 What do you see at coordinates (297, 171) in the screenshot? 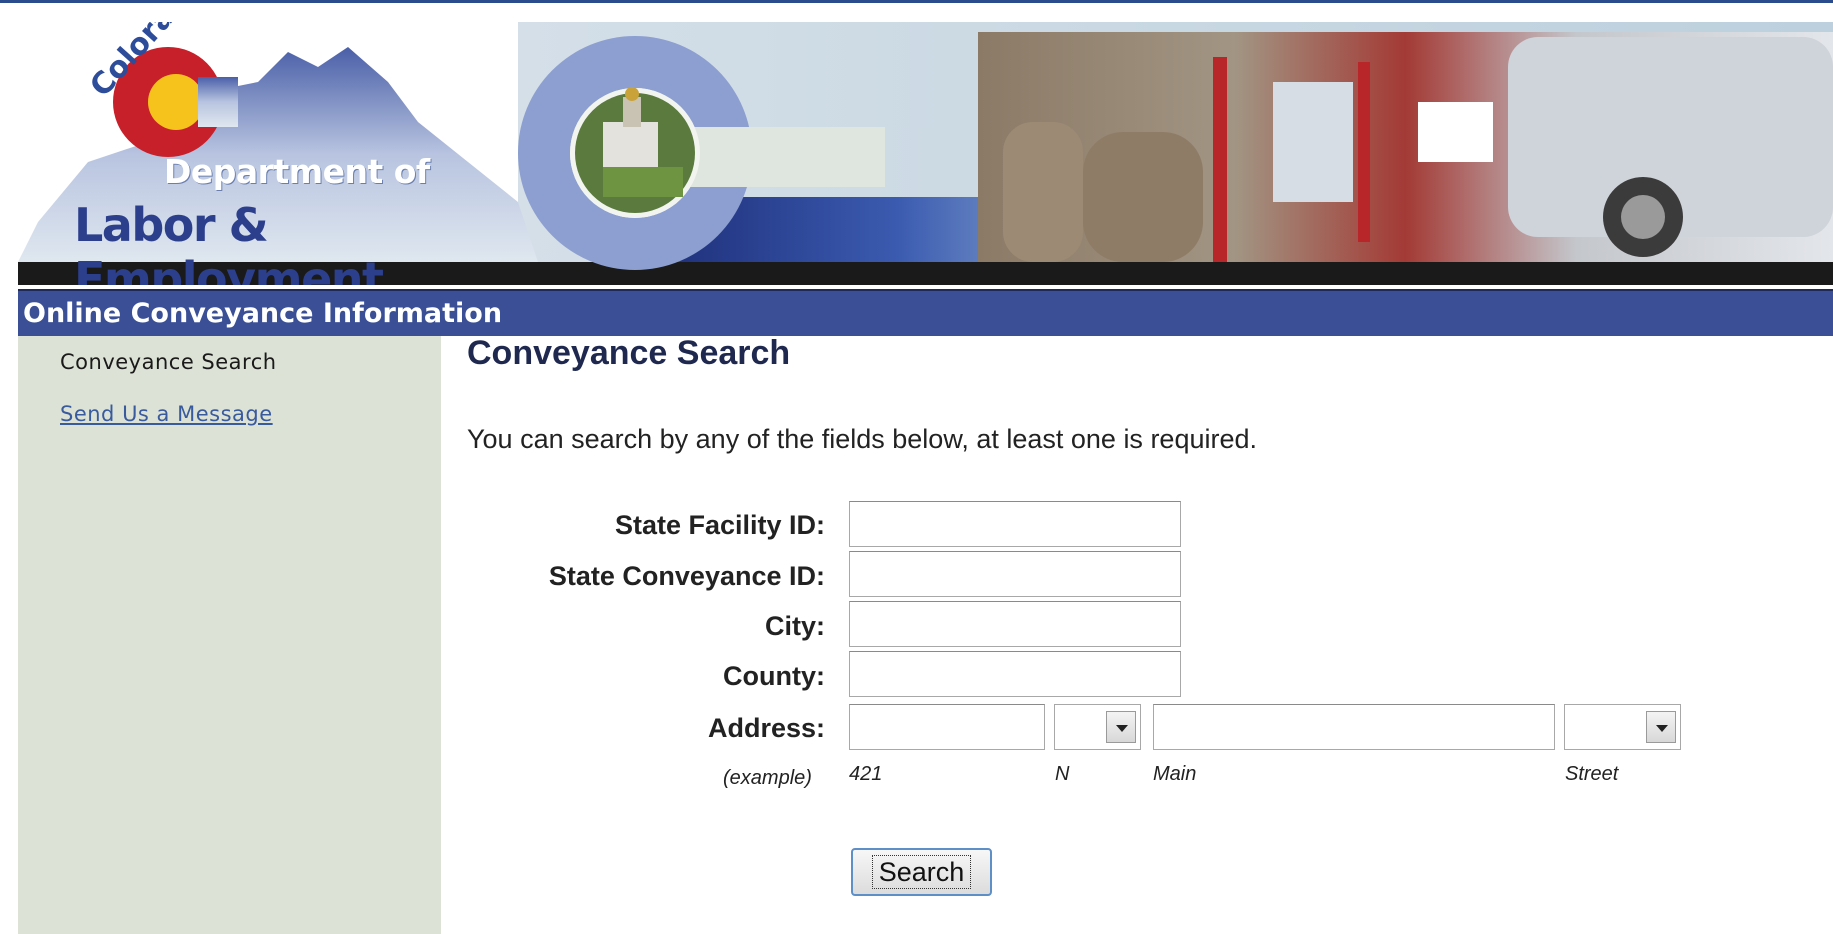
I see `logo-dept-line1: Department of` at bounding box center [297, 171].